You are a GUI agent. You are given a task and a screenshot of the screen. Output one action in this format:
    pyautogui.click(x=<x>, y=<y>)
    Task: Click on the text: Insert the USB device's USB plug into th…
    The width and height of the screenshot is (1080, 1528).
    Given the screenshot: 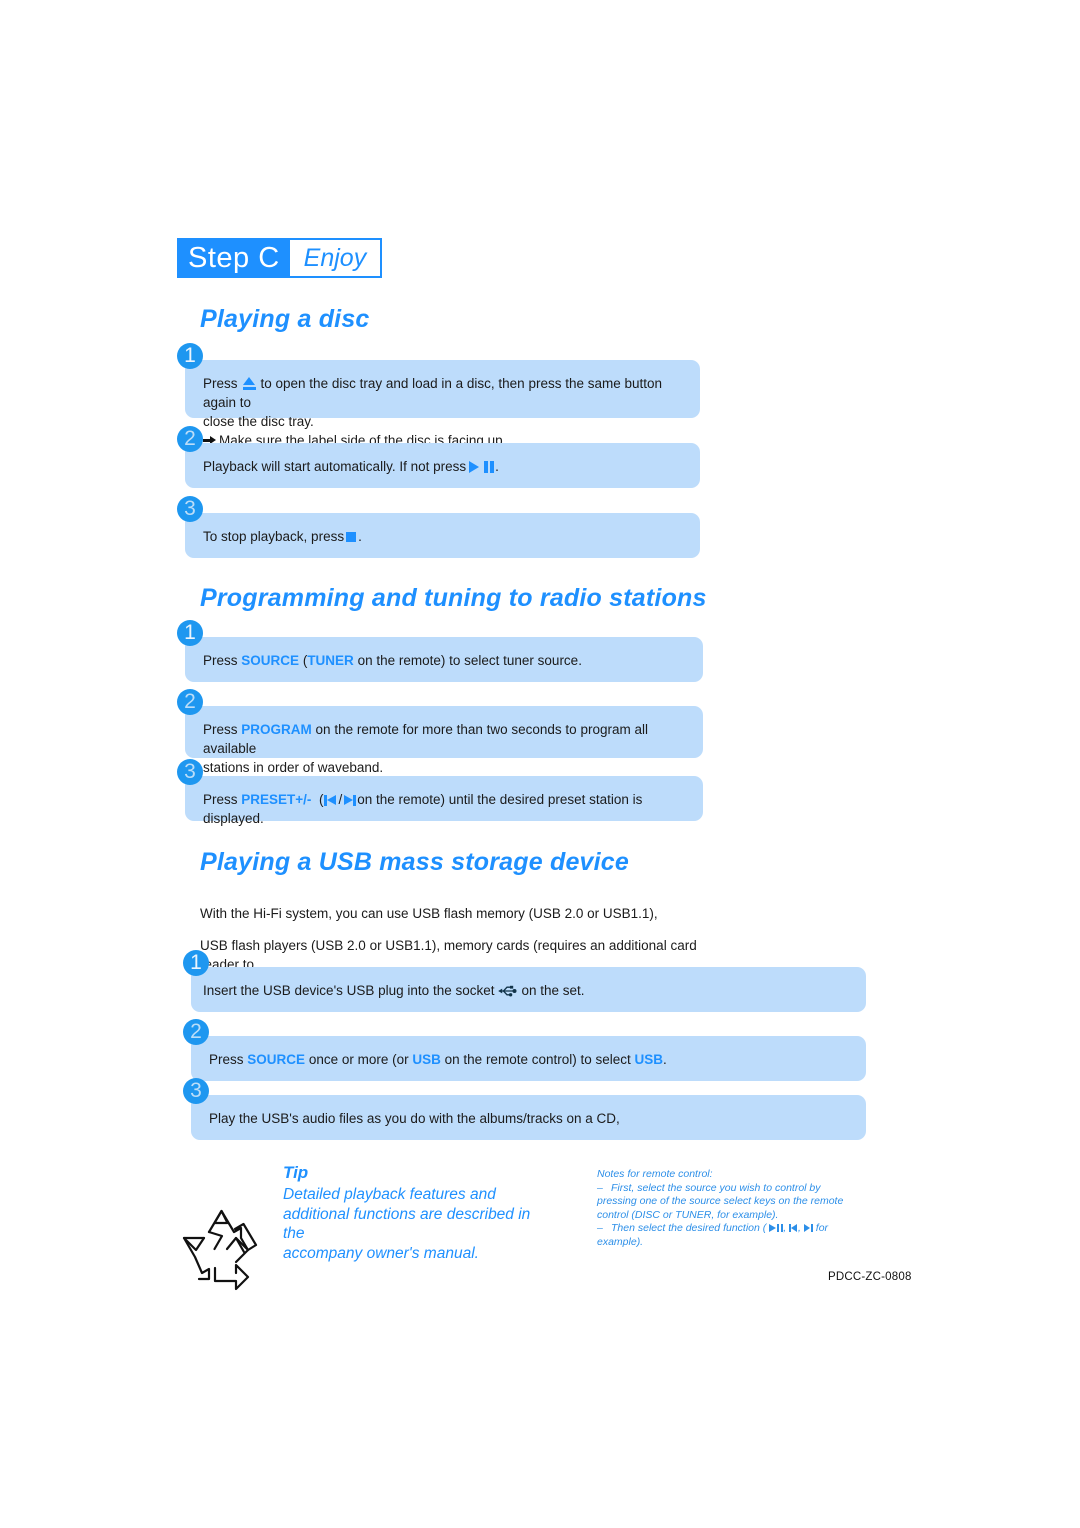 What is the action you would take?
    pyautogui.click(x=349, y=990)
    